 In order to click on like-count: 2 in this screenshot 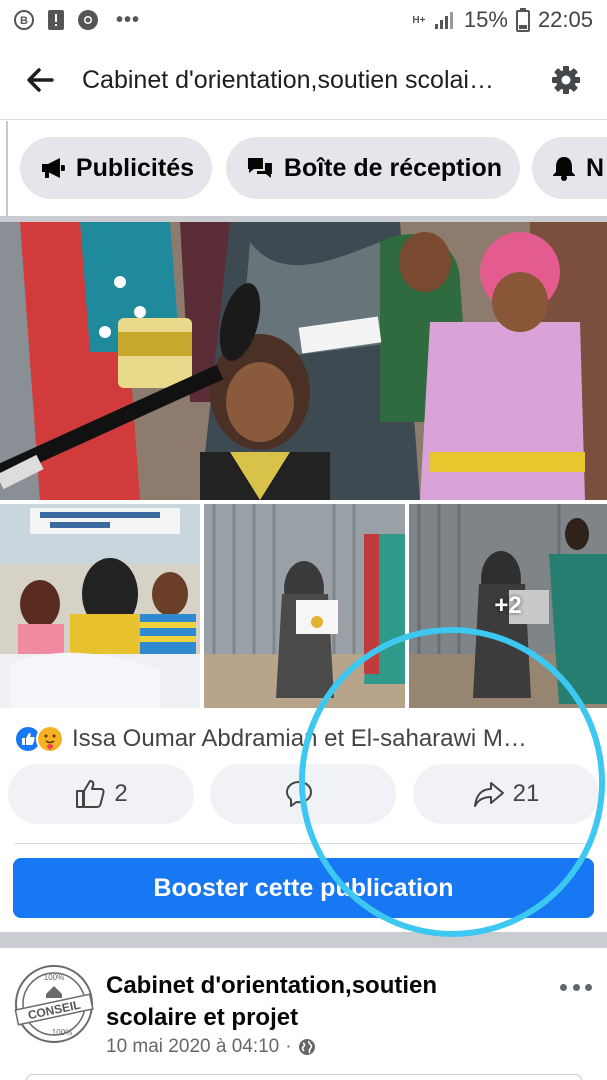, I will do `click(121, 793)`.